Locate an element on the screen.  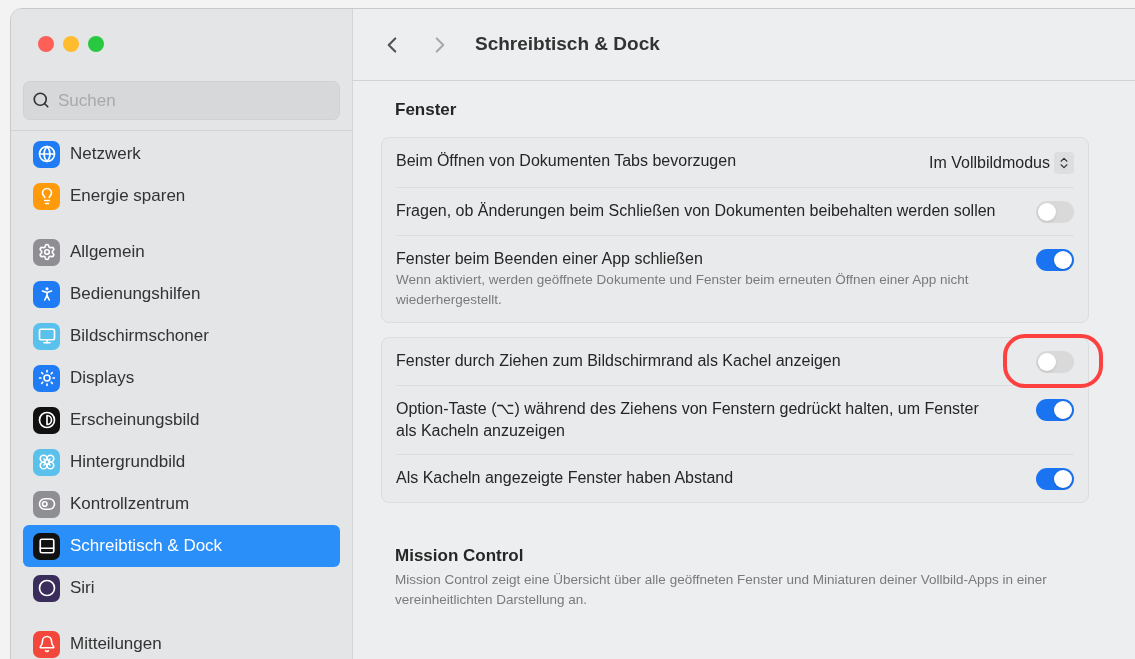
stepper-icon is located at coordinates (1064, 162).